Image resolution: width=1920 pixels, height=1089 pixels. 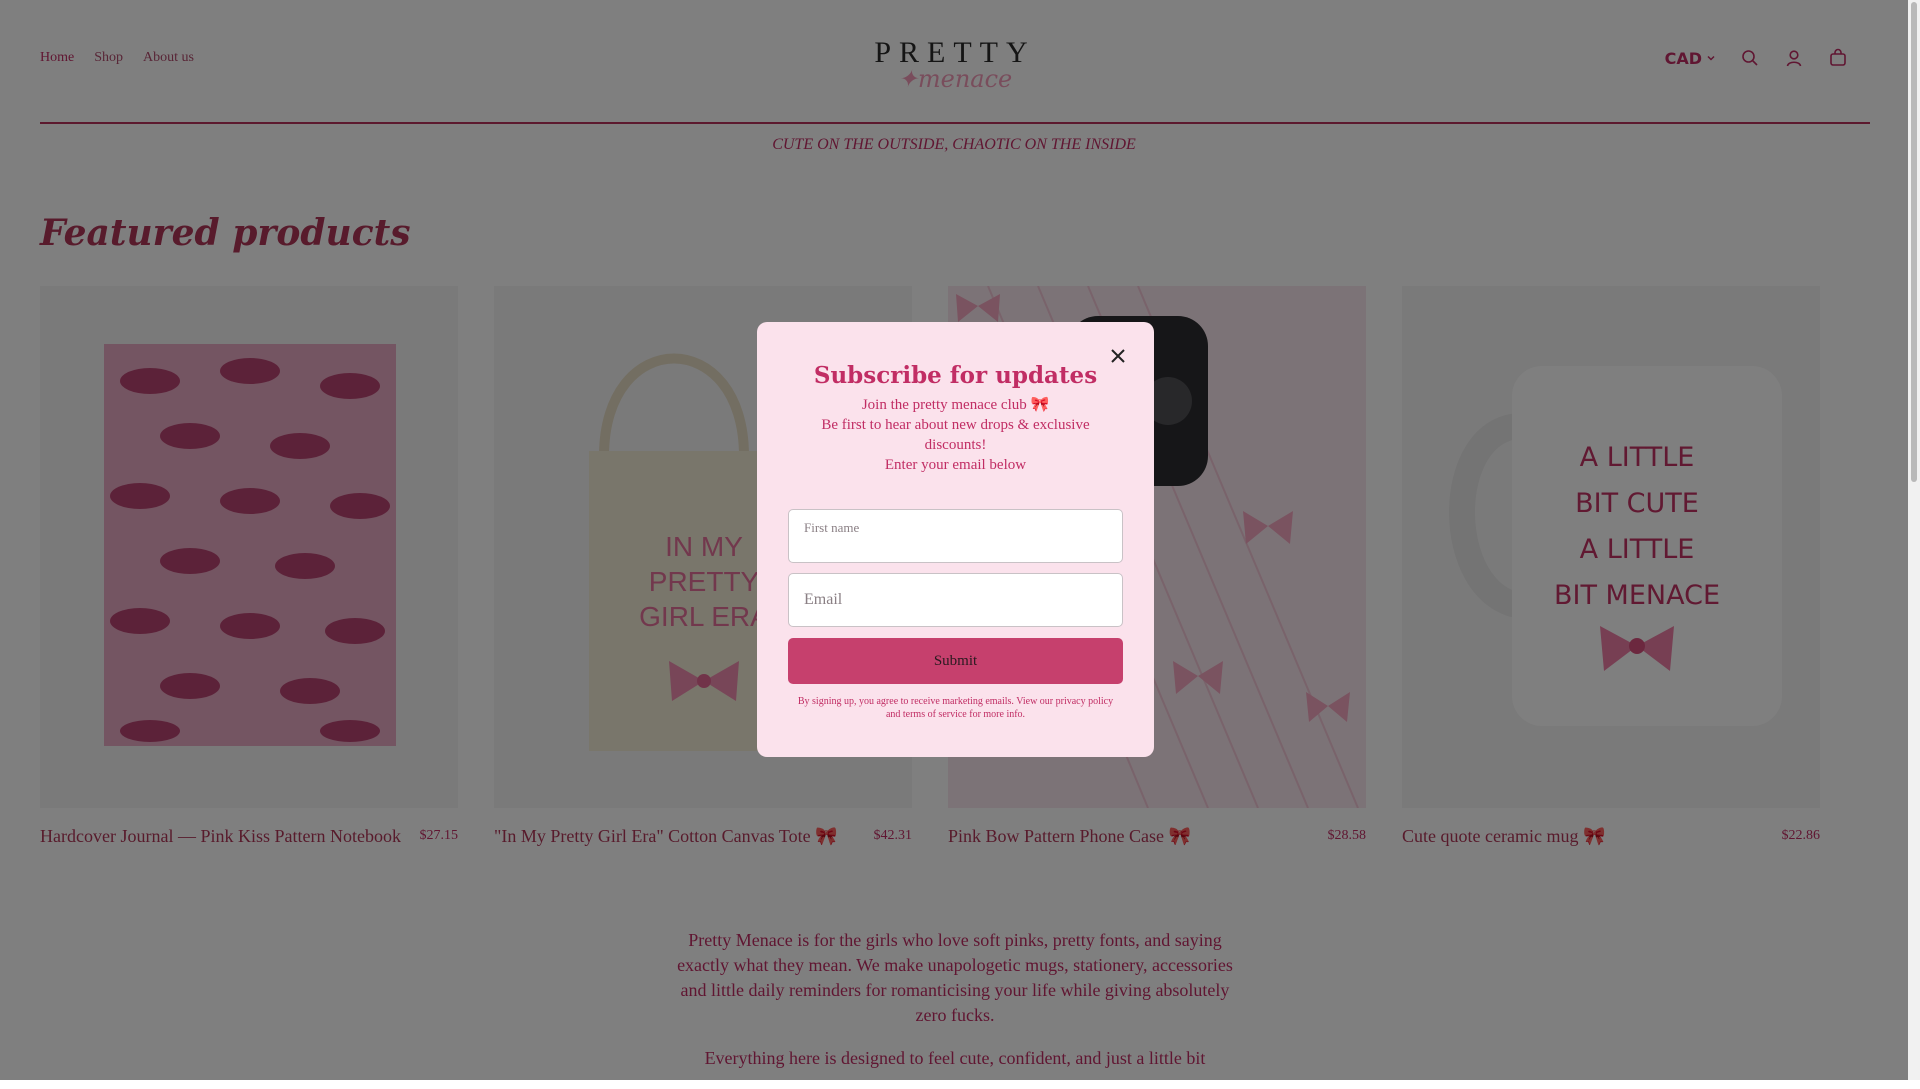 What do you see at coordinates (955, 405) in the screenshot?
I see `modal-line-1: Join the pretty menace club 🎀` at bounding box center [955, 405].